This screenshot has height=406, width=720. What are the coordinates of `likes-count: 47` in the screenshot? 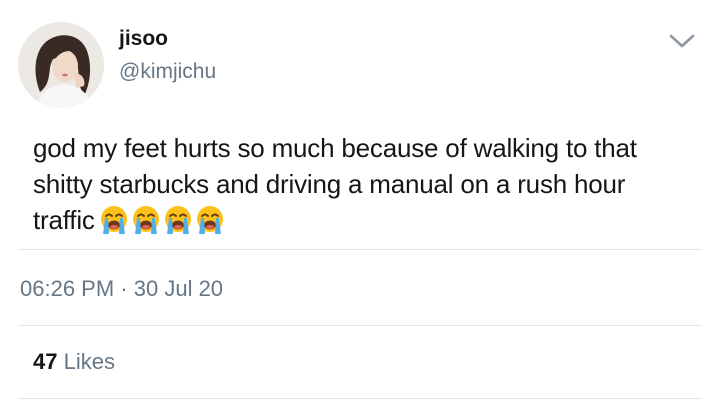 It's located at (45, 361).